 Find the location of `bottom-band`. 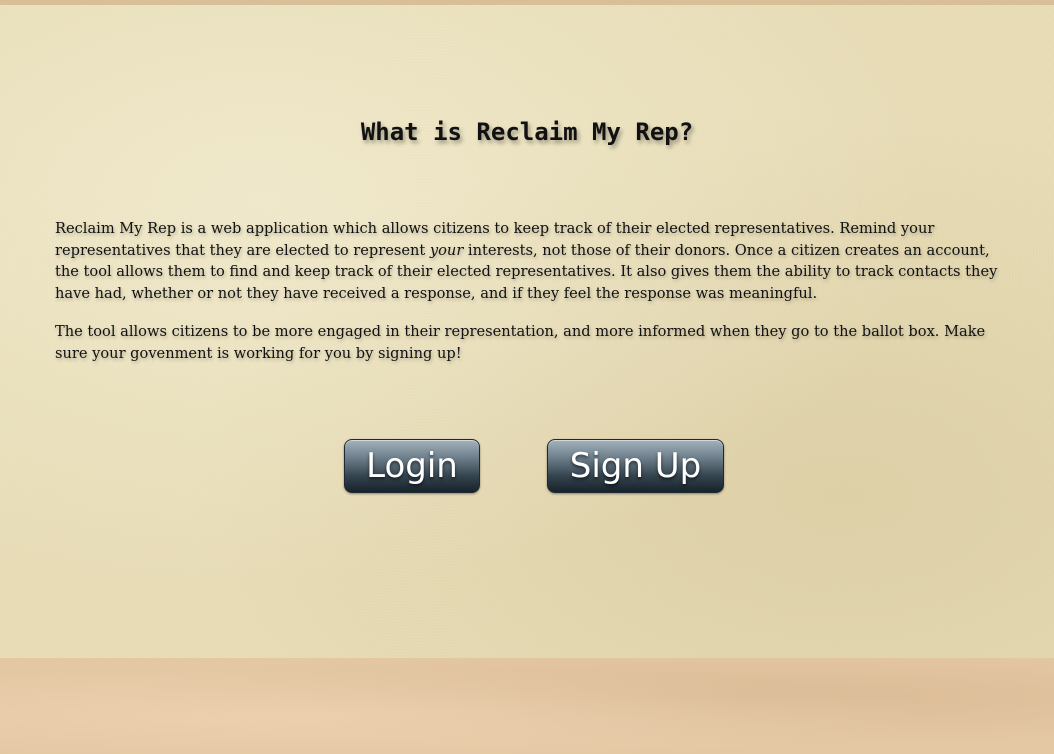

bottom-band is located at coordinates (527, 706).